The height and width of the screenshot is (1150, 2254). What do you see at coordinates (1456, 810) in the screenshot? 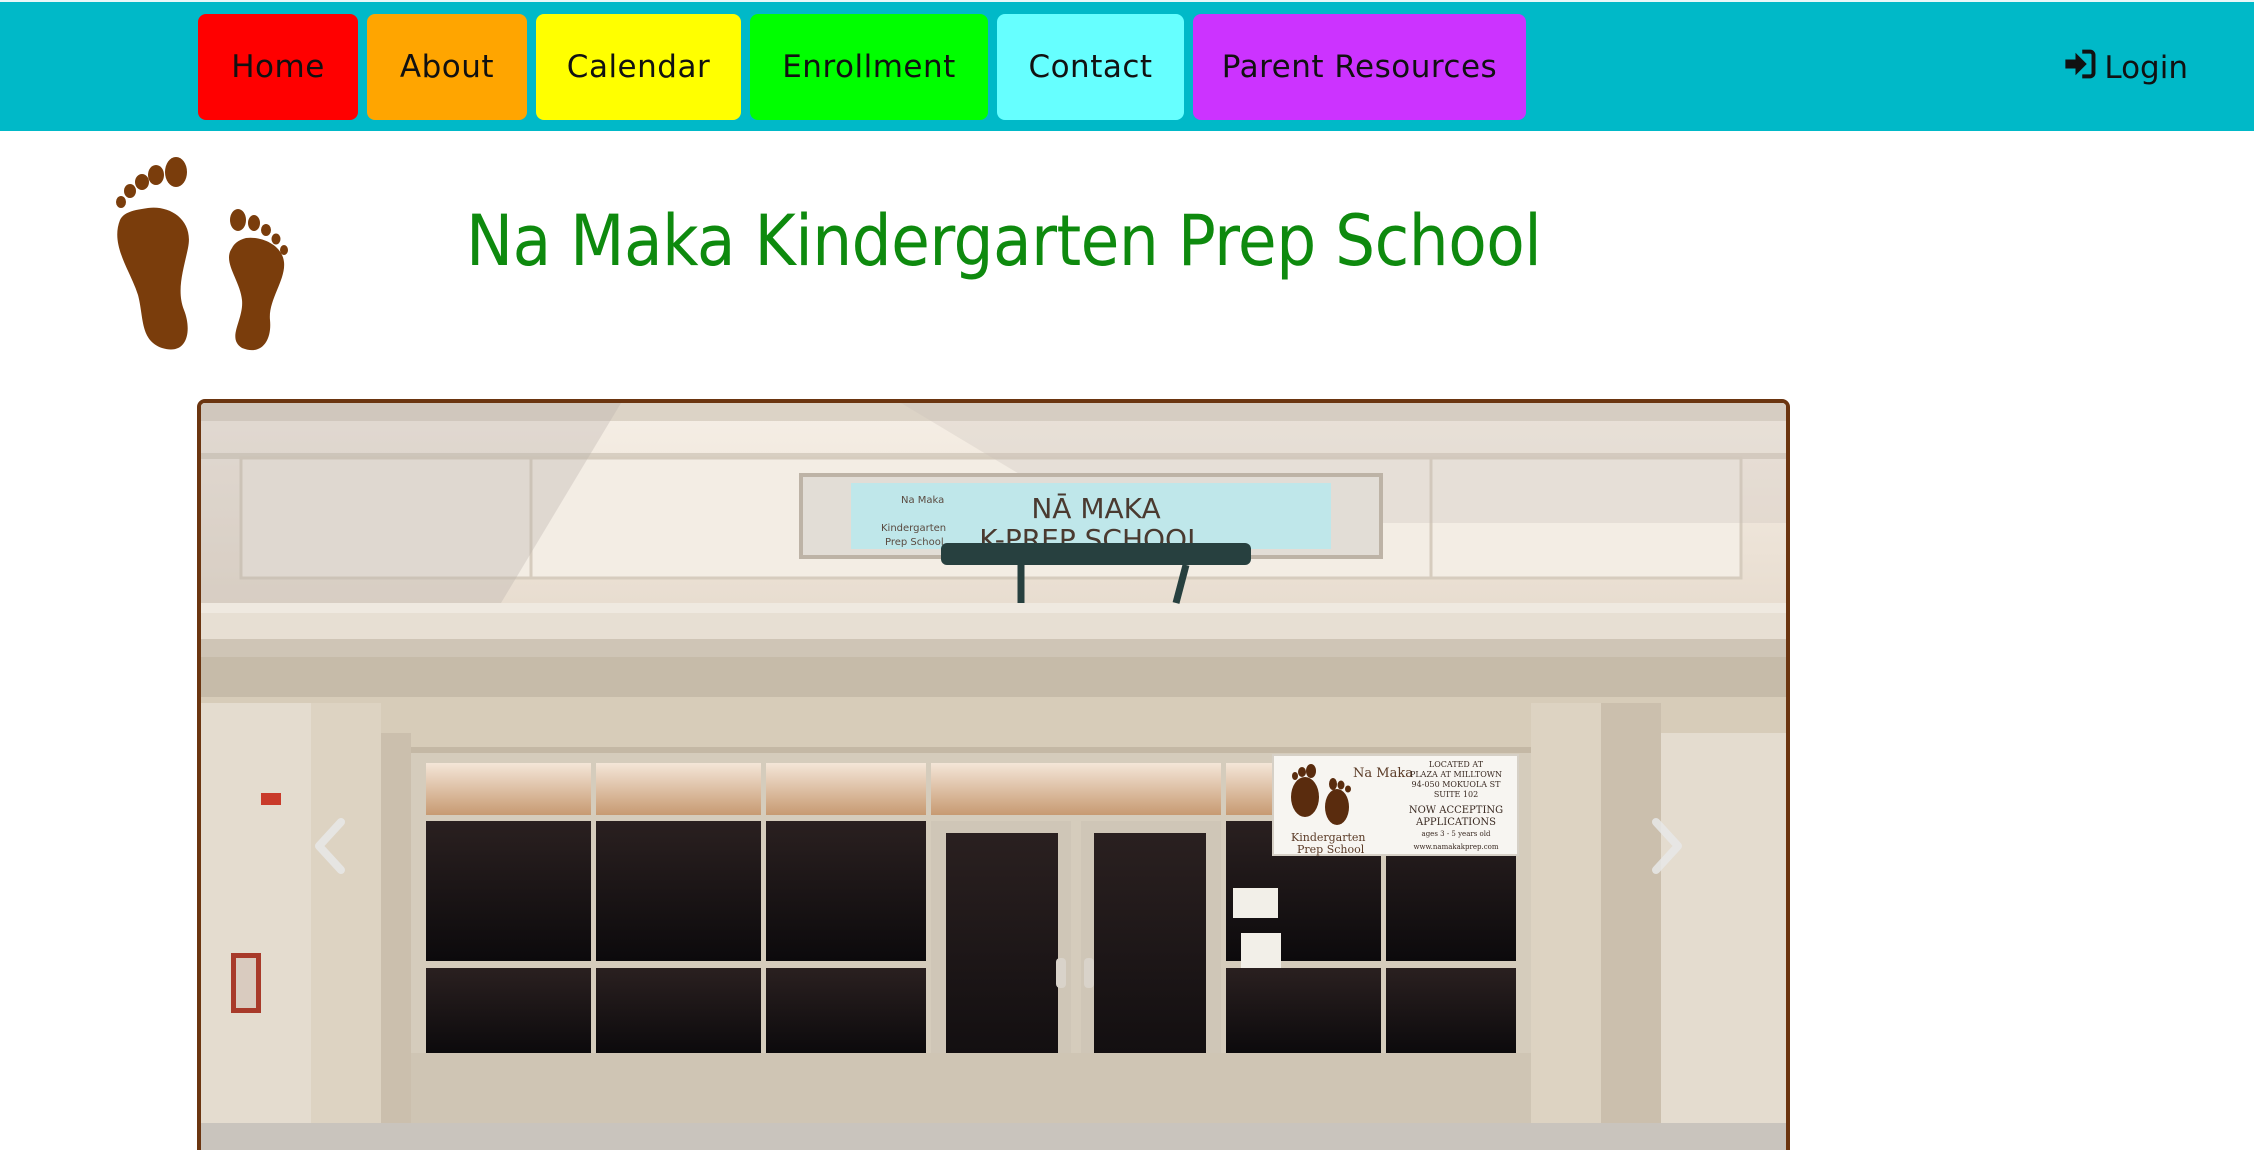
I see `banner-now: NOW ACCEPTING` at bounding box center [1456, 810].